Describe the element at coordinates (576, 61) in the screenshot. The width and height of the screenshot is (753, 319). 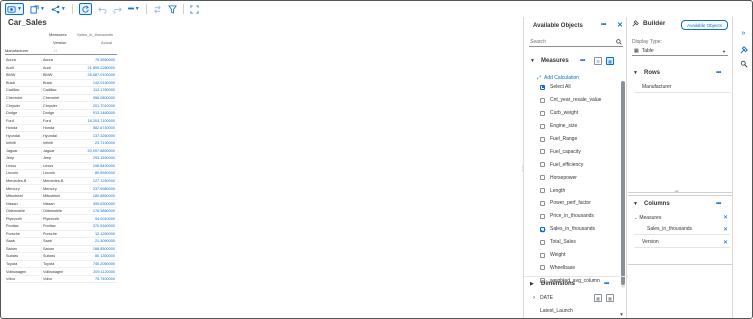
I see `measures-section-header: ▼ Measures ••• ☰ ▦` at that location.